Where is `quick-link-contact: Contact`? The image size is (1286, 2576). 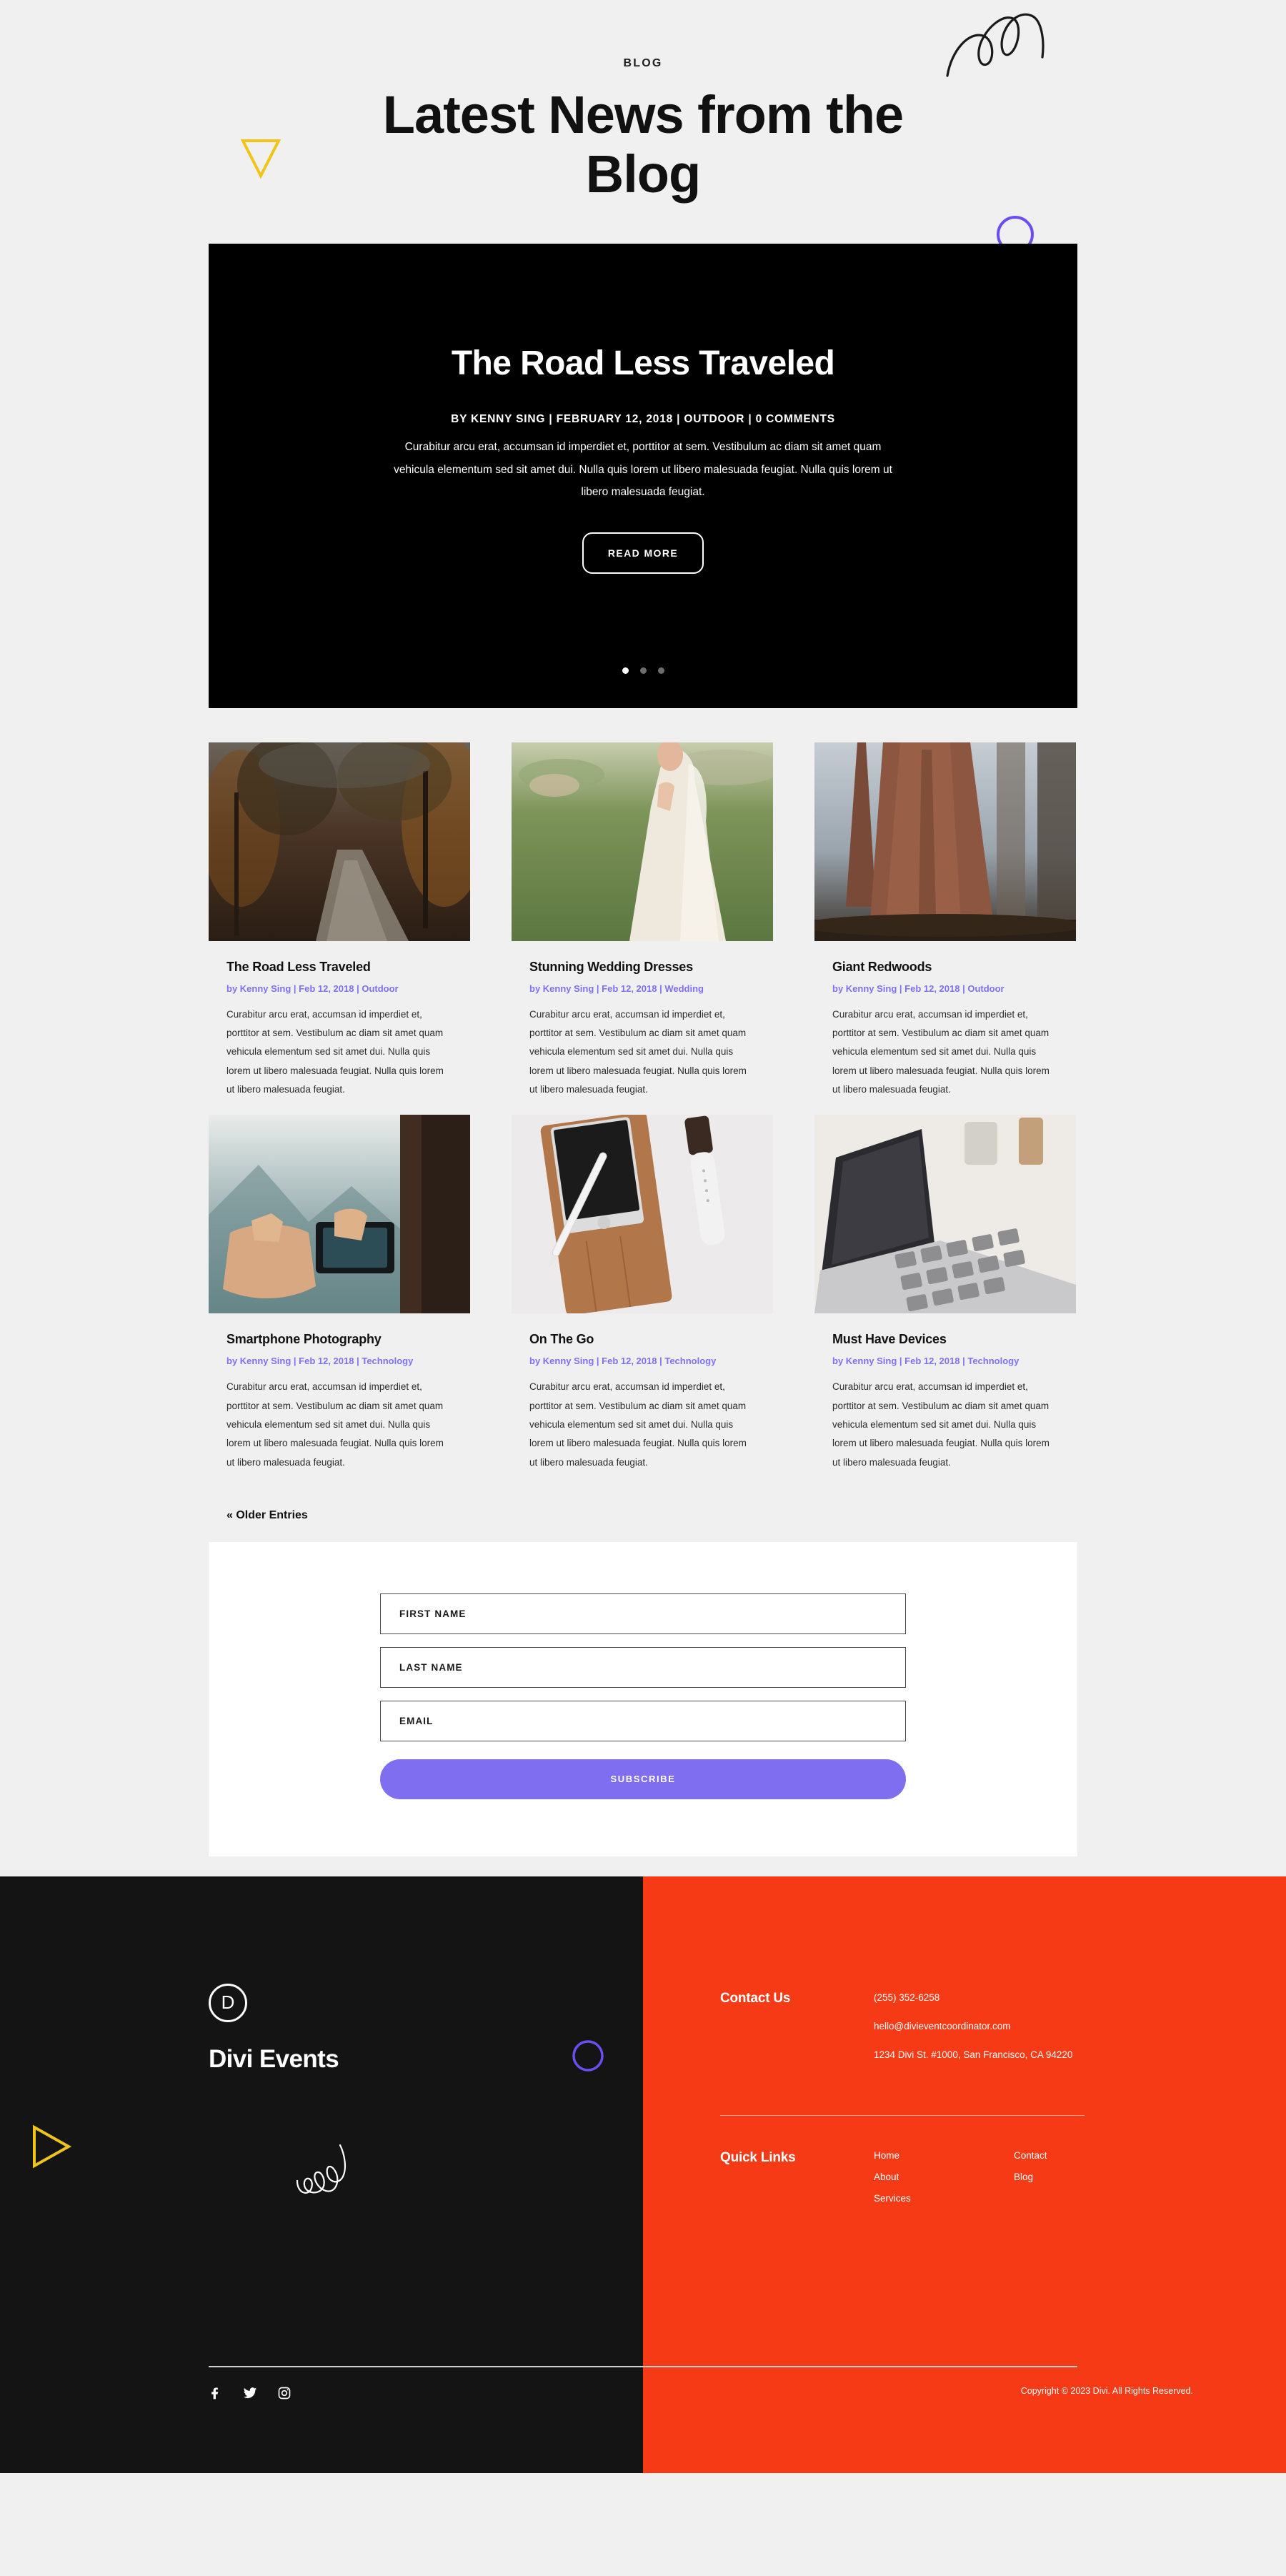
quick-link-contact: Contact is located at coordinates (1084, 2155).